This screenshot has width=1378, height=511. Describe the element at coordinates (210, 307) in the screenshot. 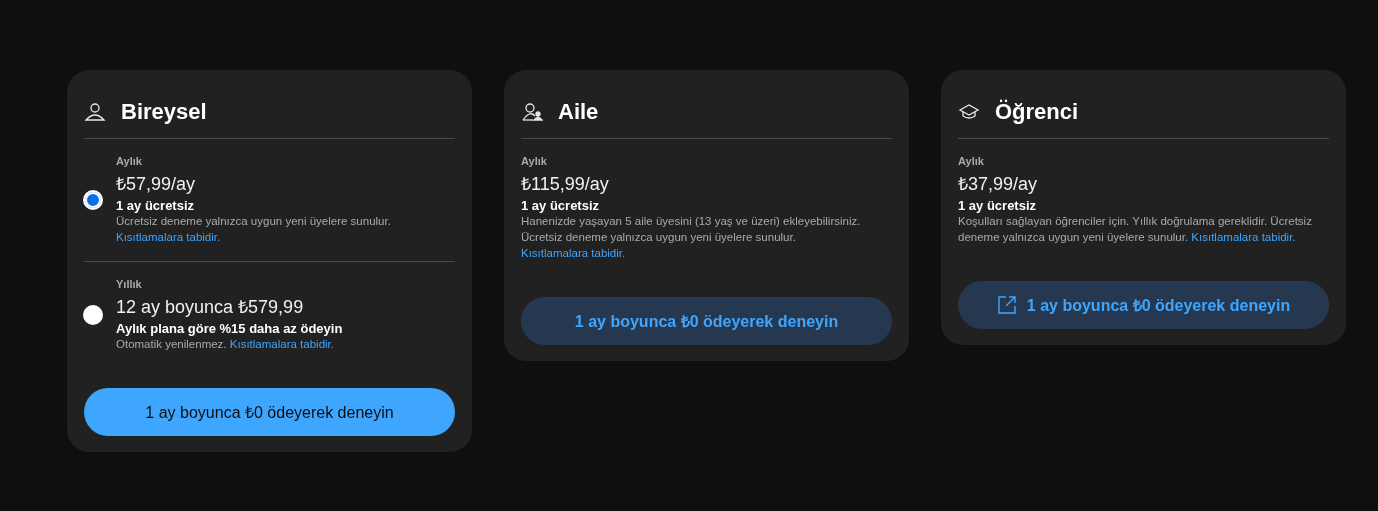

I see `price: 12 ay boyunca ₺579,99` at that location.